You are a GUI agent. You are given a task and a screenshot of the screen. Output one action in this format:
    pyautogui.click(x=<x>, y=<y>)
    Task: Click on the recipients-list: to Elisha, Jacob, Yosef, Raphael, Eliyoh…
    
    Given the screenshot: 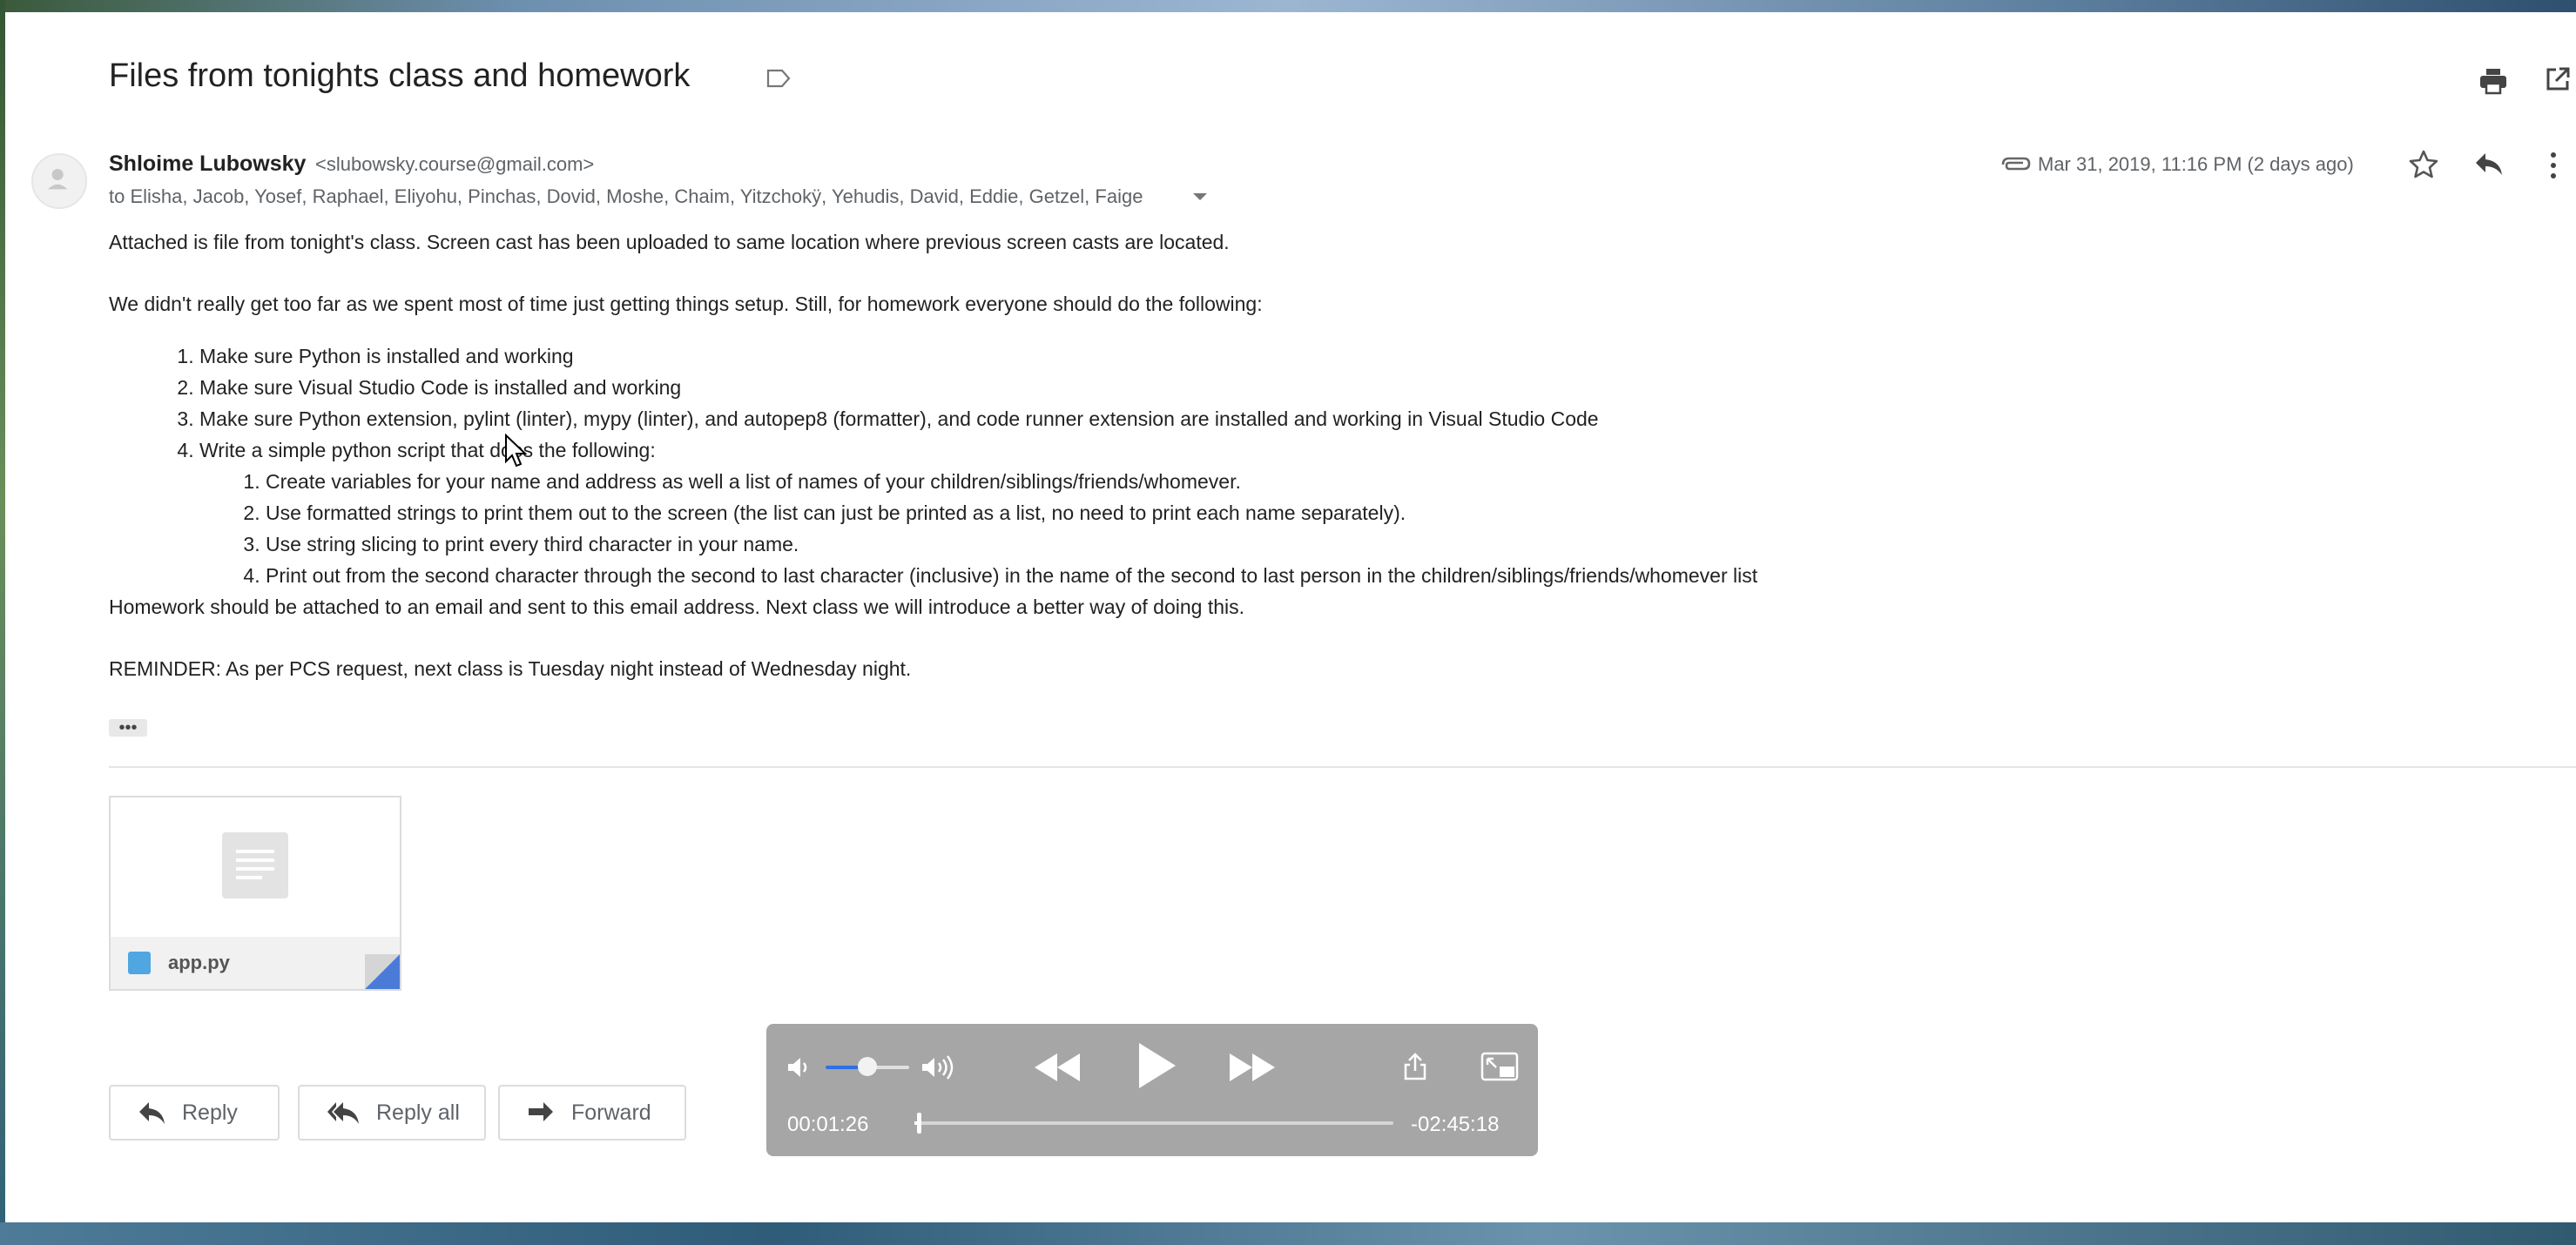 What is the action you would take?
    pyautogui.click(x=626, y=196)
    